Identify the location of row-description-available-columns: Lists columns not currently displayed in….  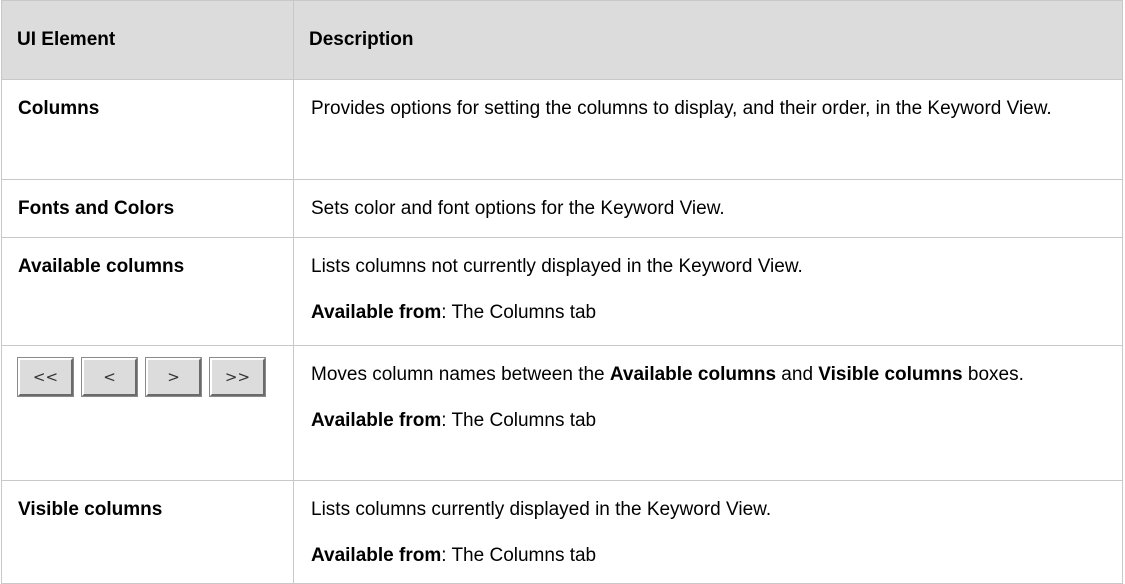
(708, 291).